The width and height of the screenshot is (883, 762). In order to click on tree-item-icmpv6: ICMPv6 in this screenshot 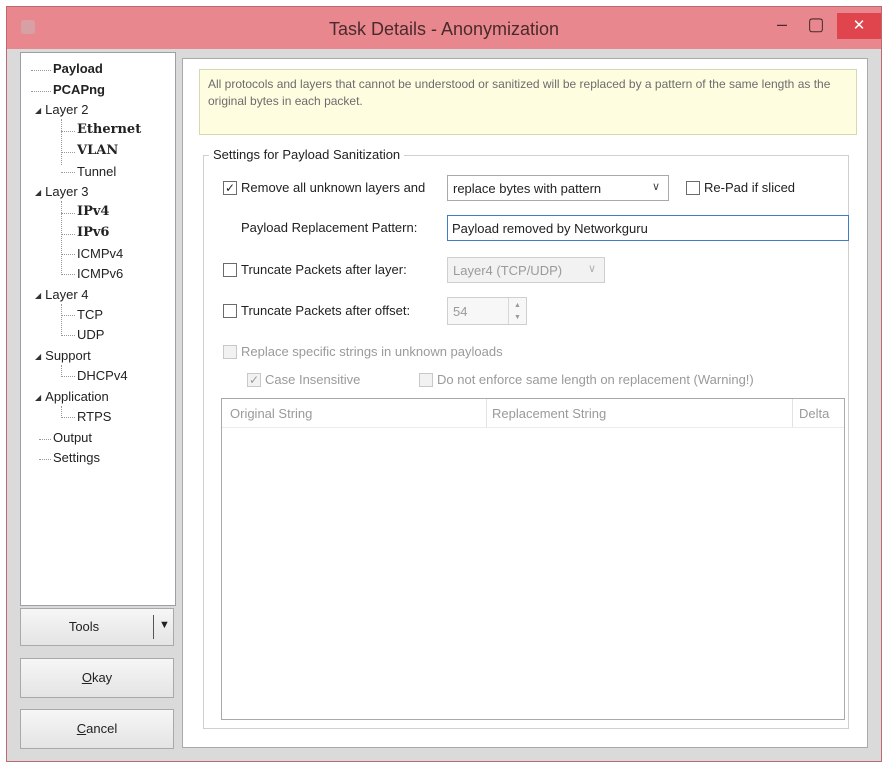, I will do `click(100, 273)`.